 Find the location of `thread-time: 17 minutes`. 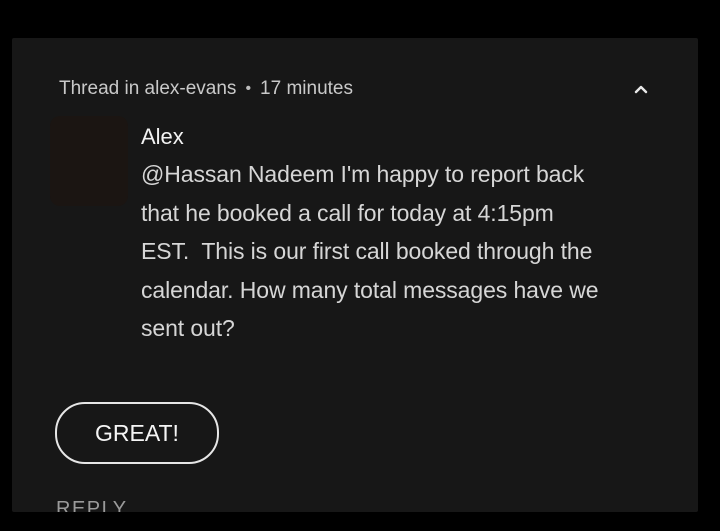

thread-time: 17 minutes is located at coordinates (306, 88).